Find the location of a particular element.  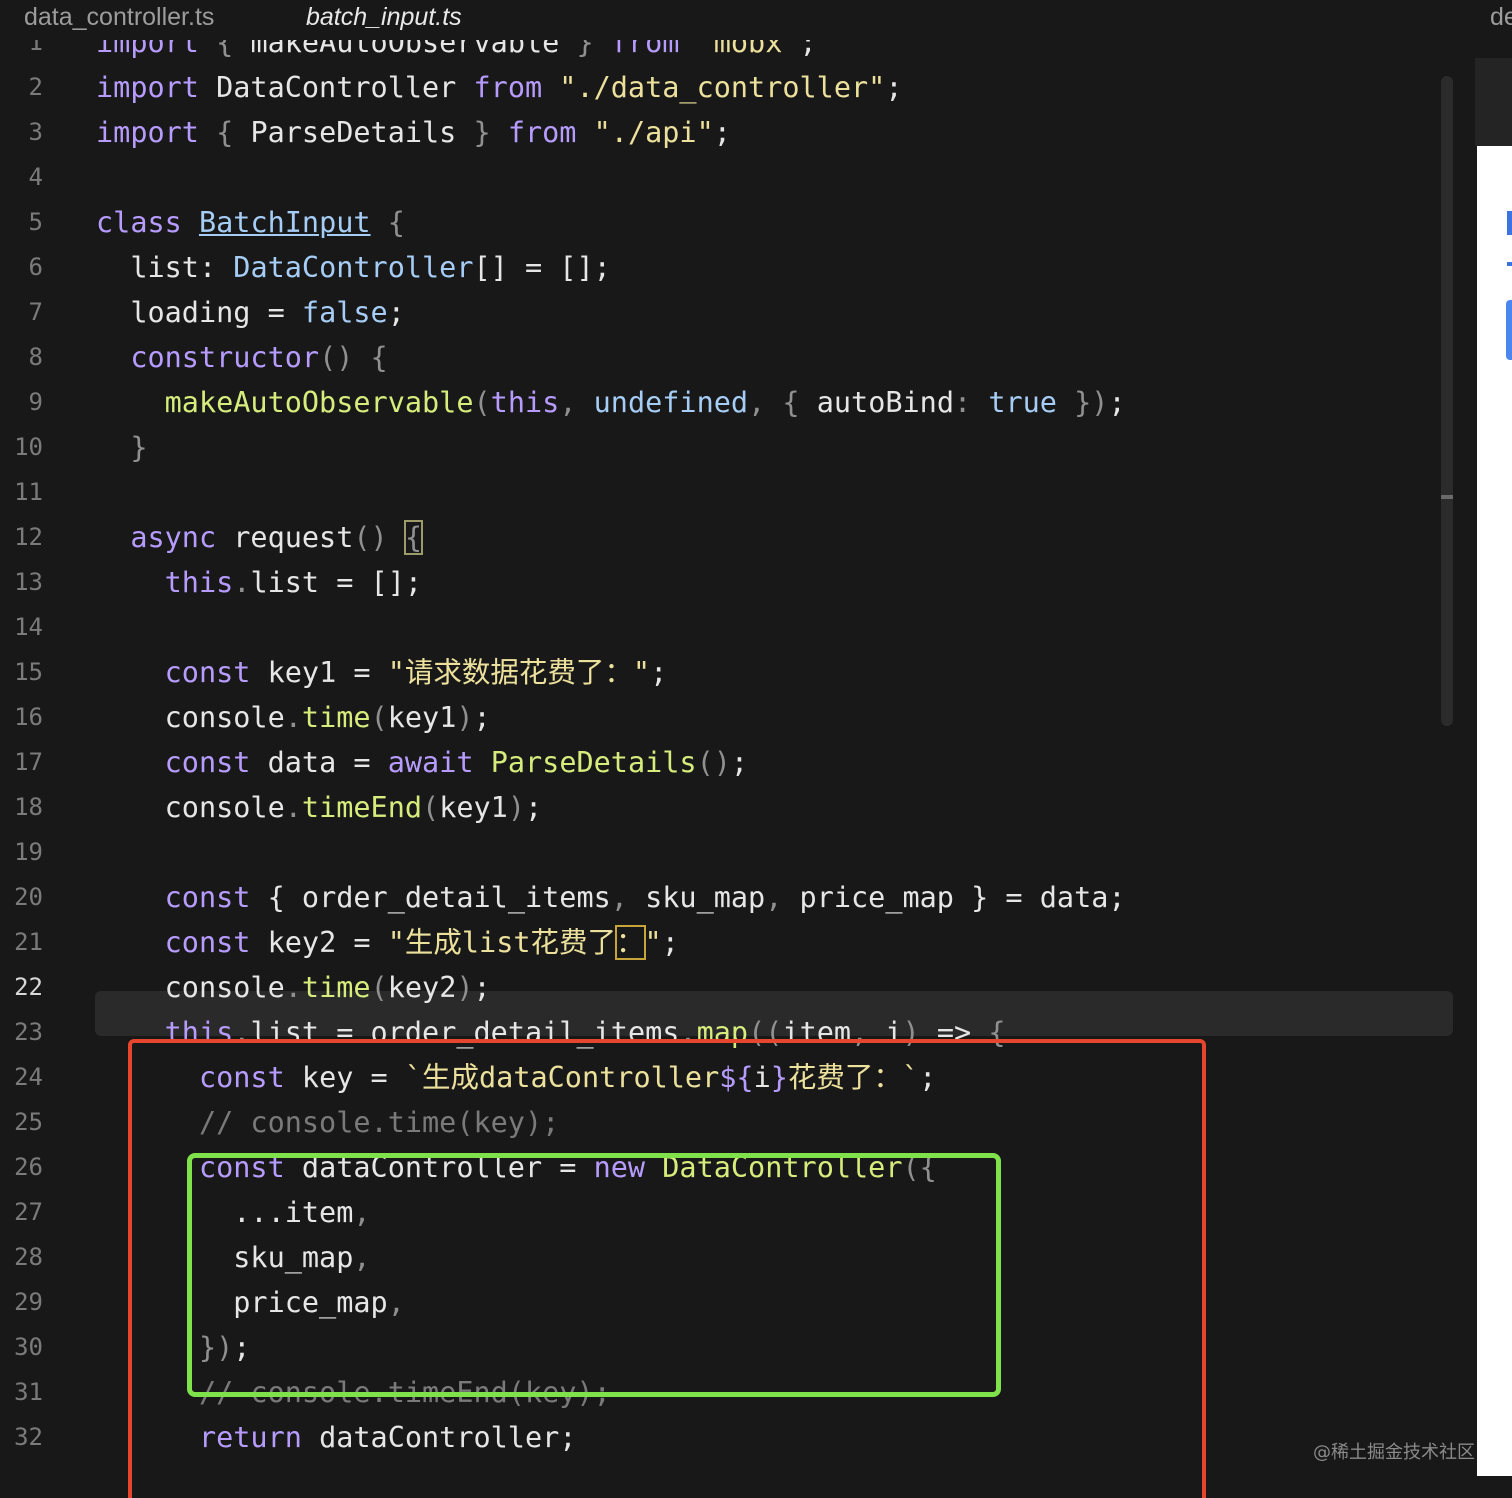

code-line: 7 loading = false; is located at coordinates (737, 312).